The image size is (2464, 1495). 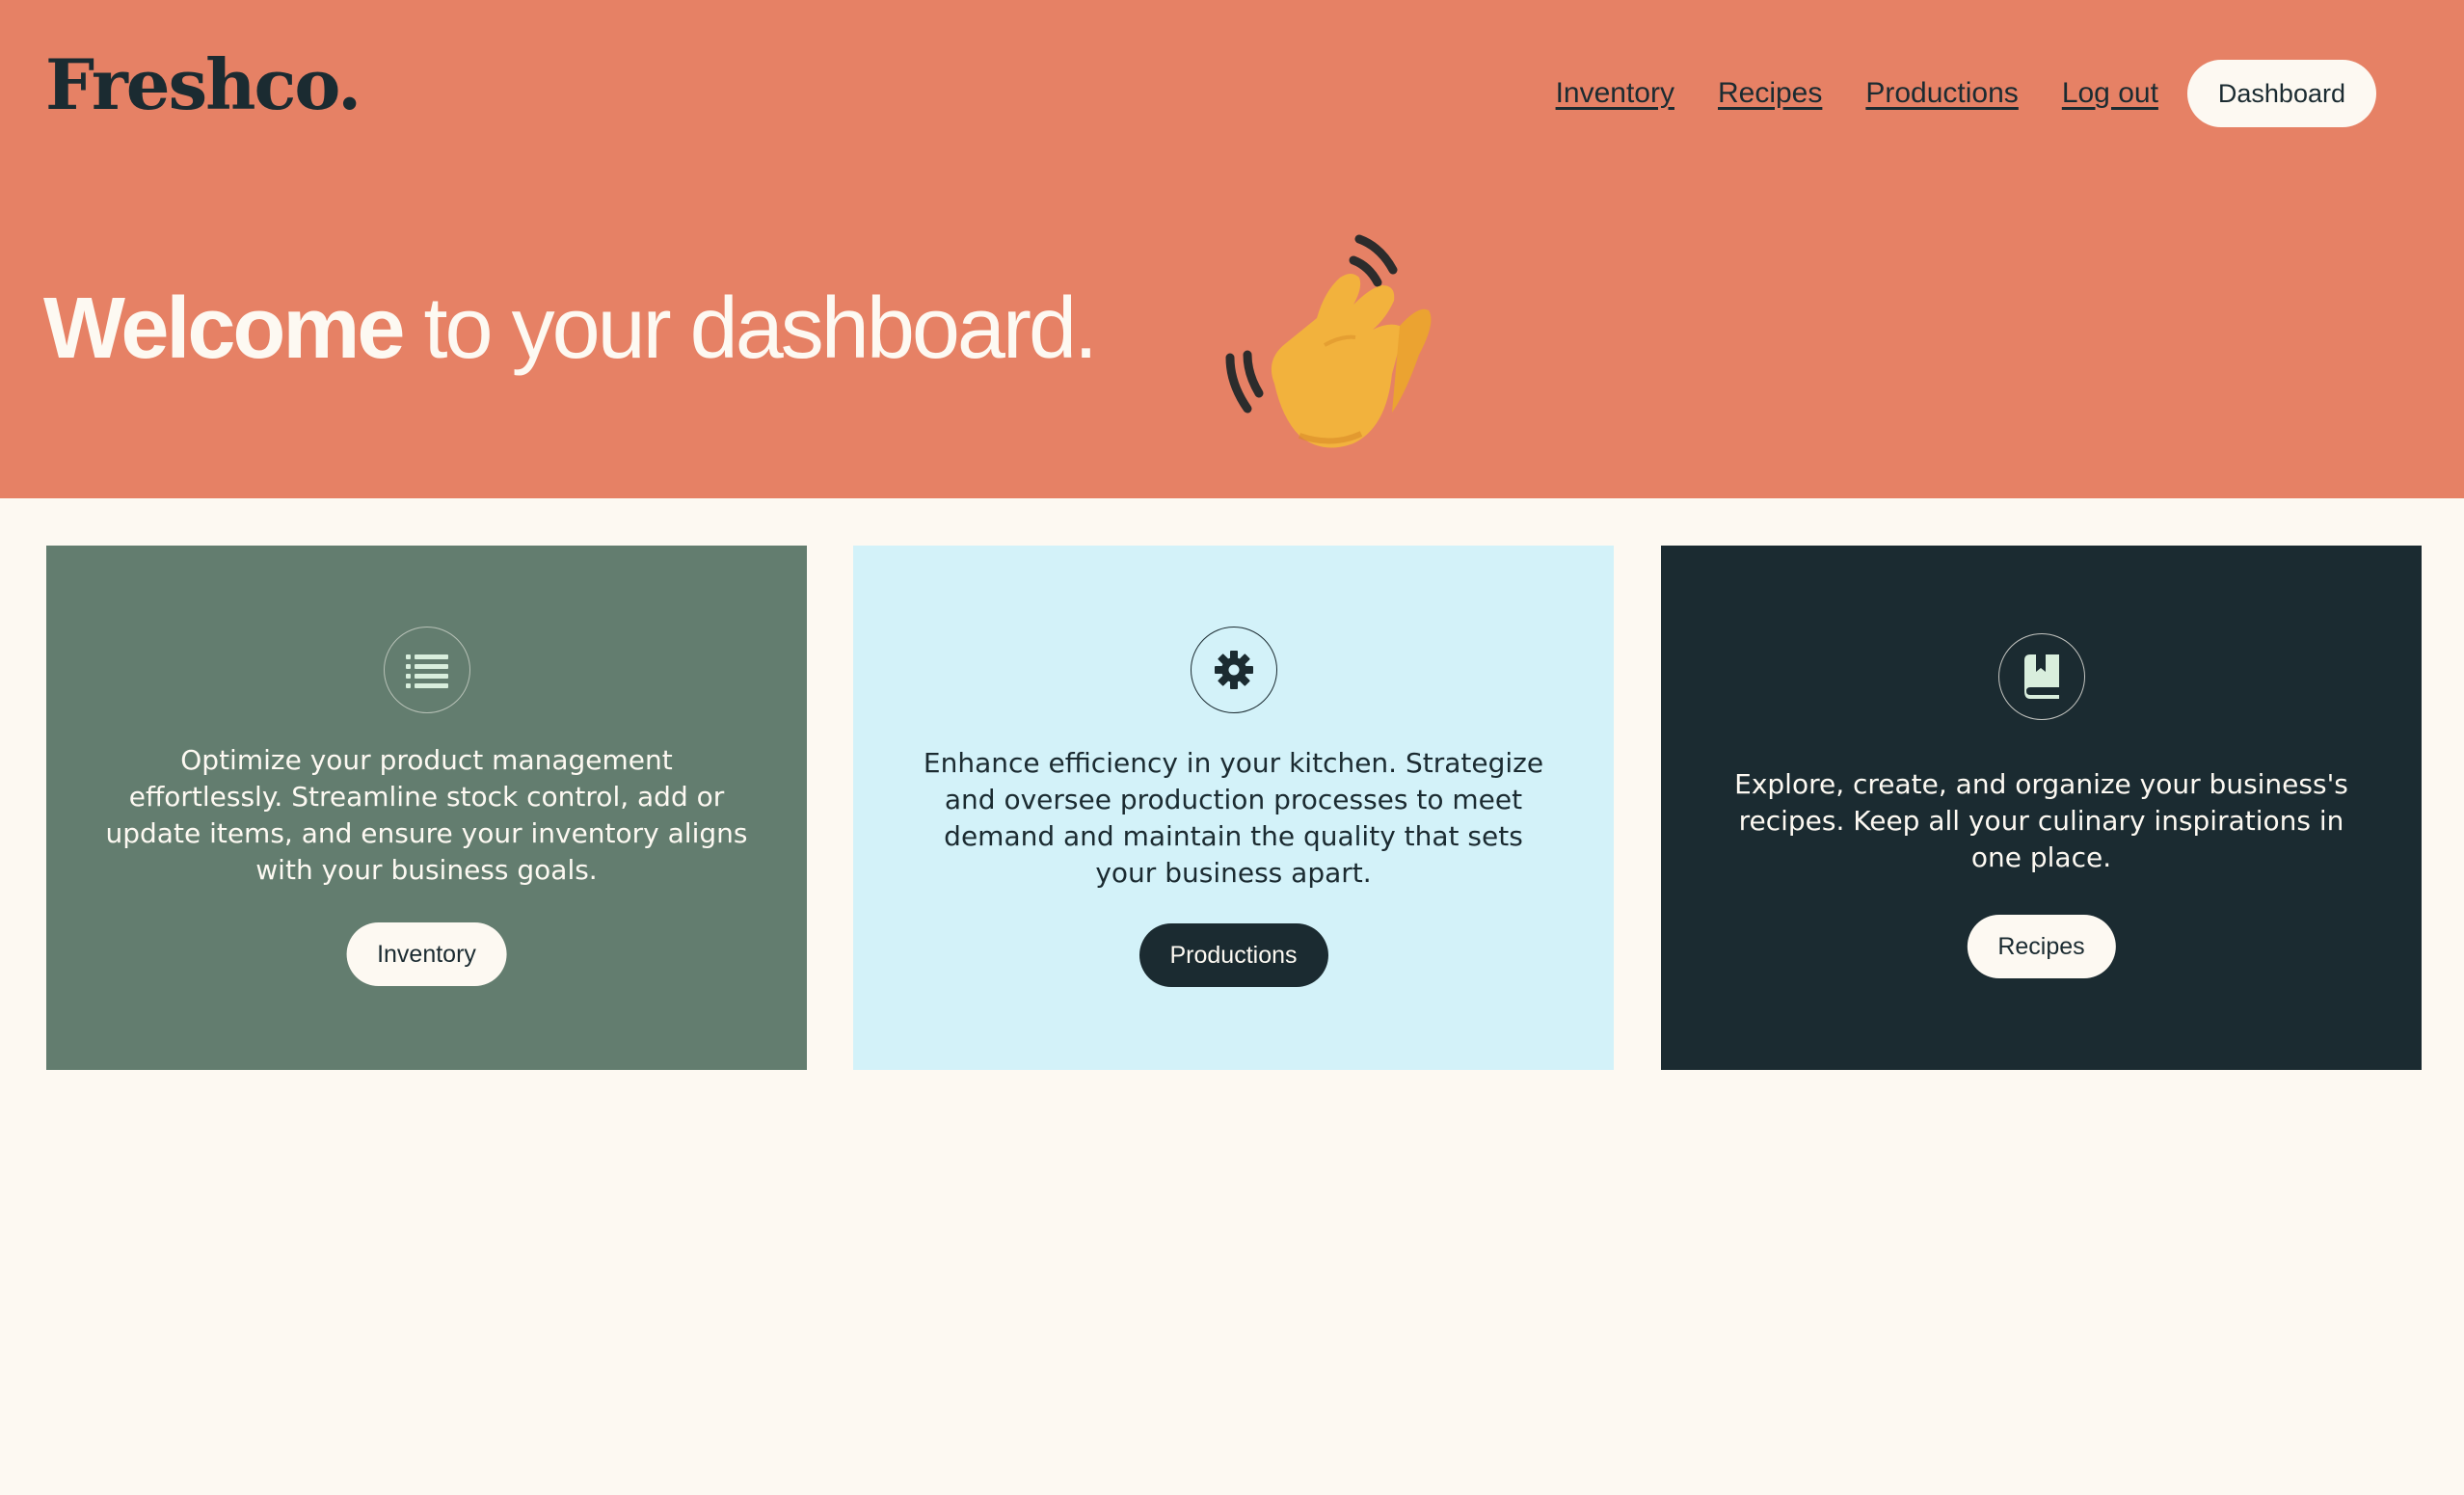 I want to click on gear-icon, so click(x=1234, y=670).